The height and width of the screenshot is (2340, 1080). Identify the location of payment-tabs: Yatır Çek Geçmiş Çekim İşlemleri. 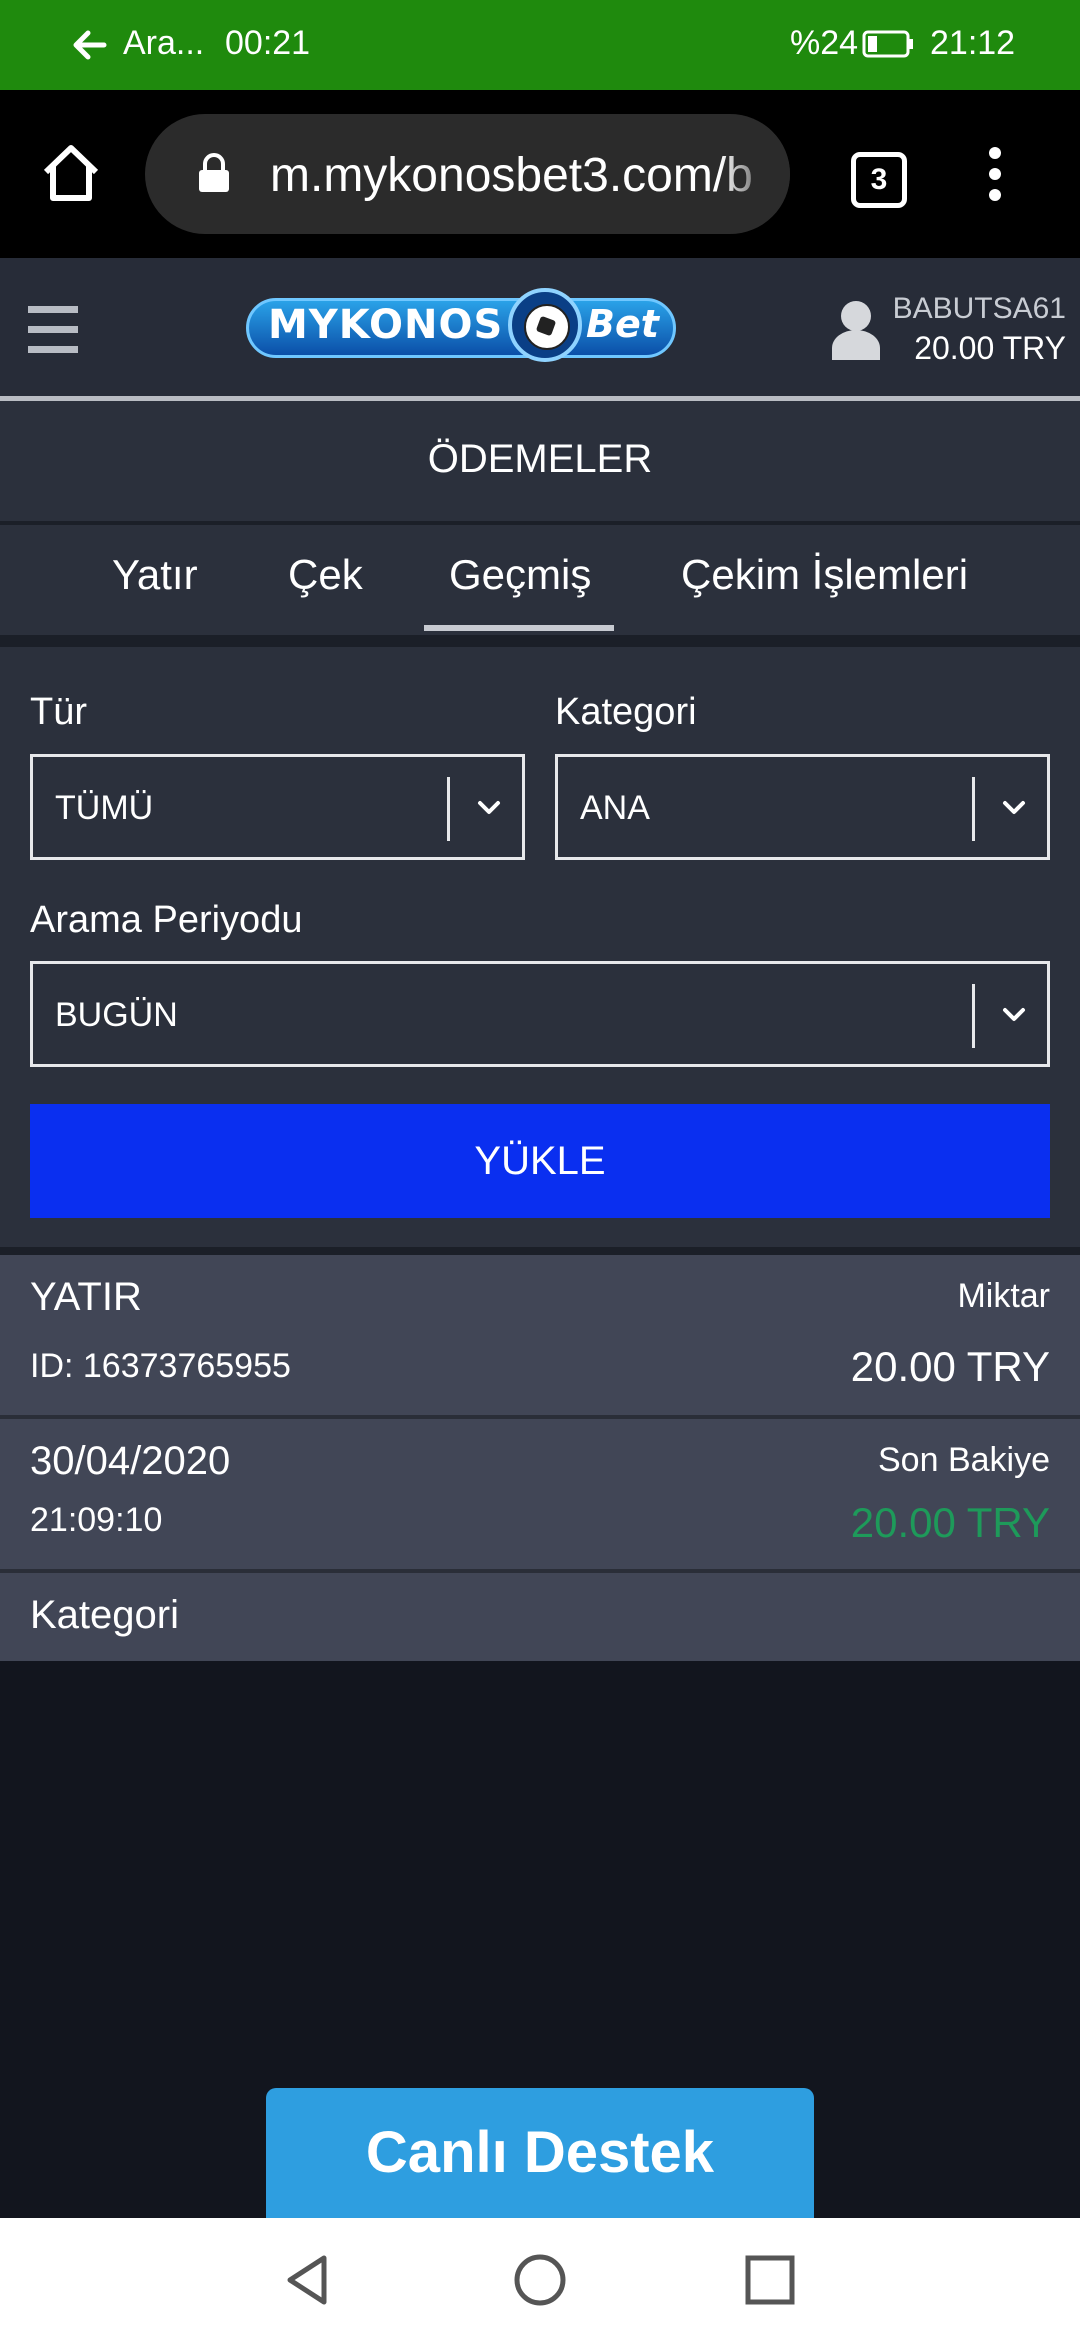
(540, 580).